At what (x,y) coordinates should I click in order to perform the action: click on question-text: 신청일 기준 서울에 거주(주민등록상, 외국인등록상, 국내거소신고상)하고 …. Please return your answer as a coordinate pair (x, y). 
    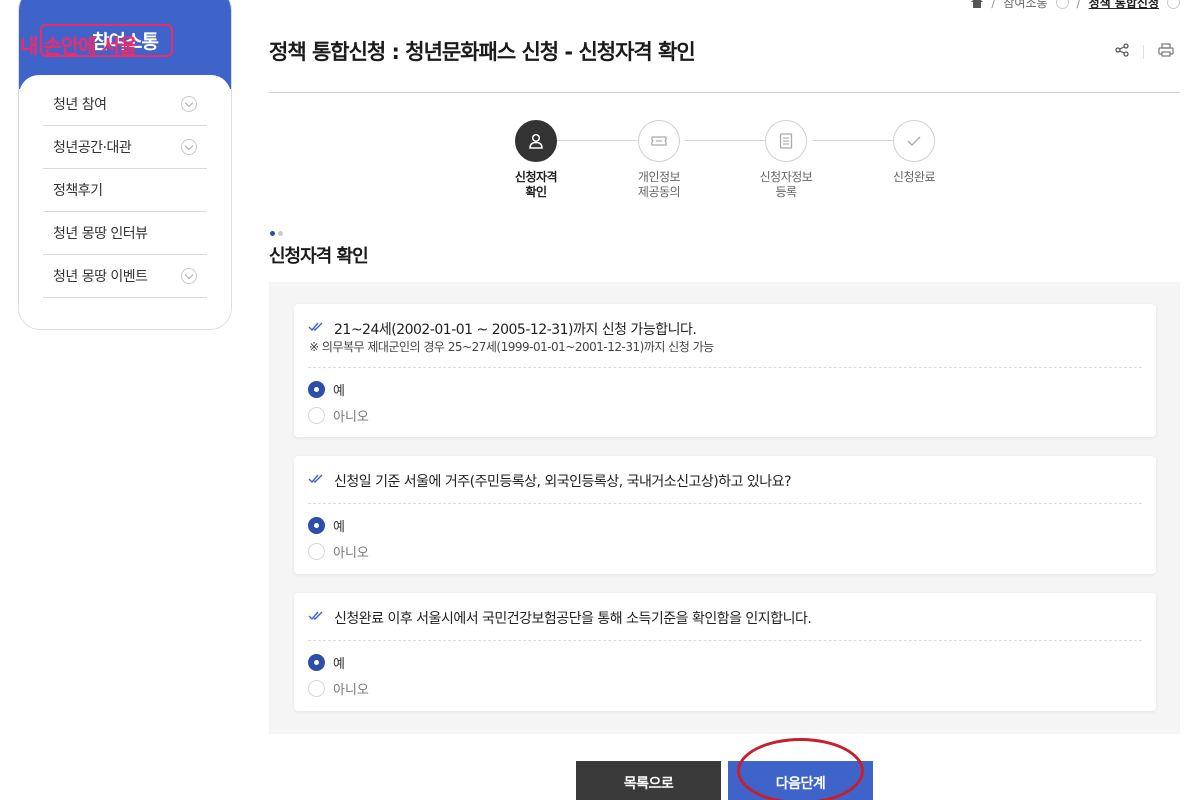
    Looking at the image, I should click on (563, 482).